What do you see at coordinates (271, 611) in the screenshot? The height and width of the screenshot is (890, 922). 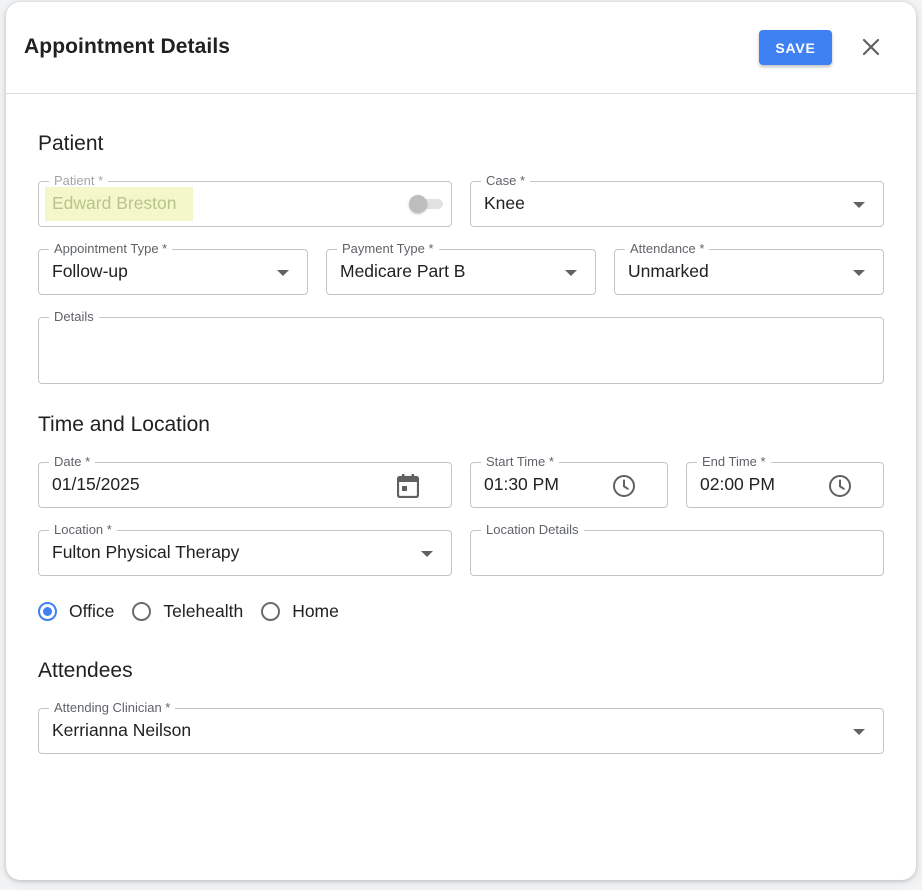 I see `radio-home-circle` at bounding box center [271, 611].